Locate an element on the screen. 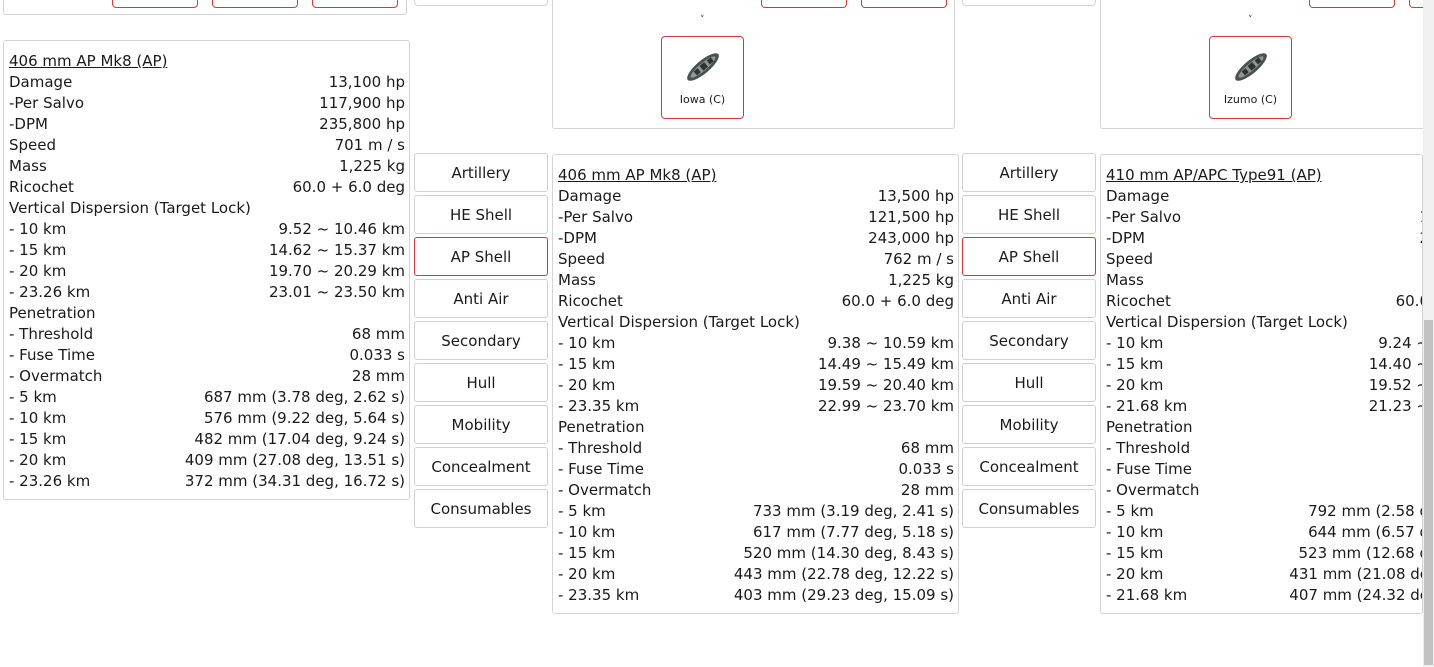  stat-label: -Per Salvo is located at coordinates (47, 103).